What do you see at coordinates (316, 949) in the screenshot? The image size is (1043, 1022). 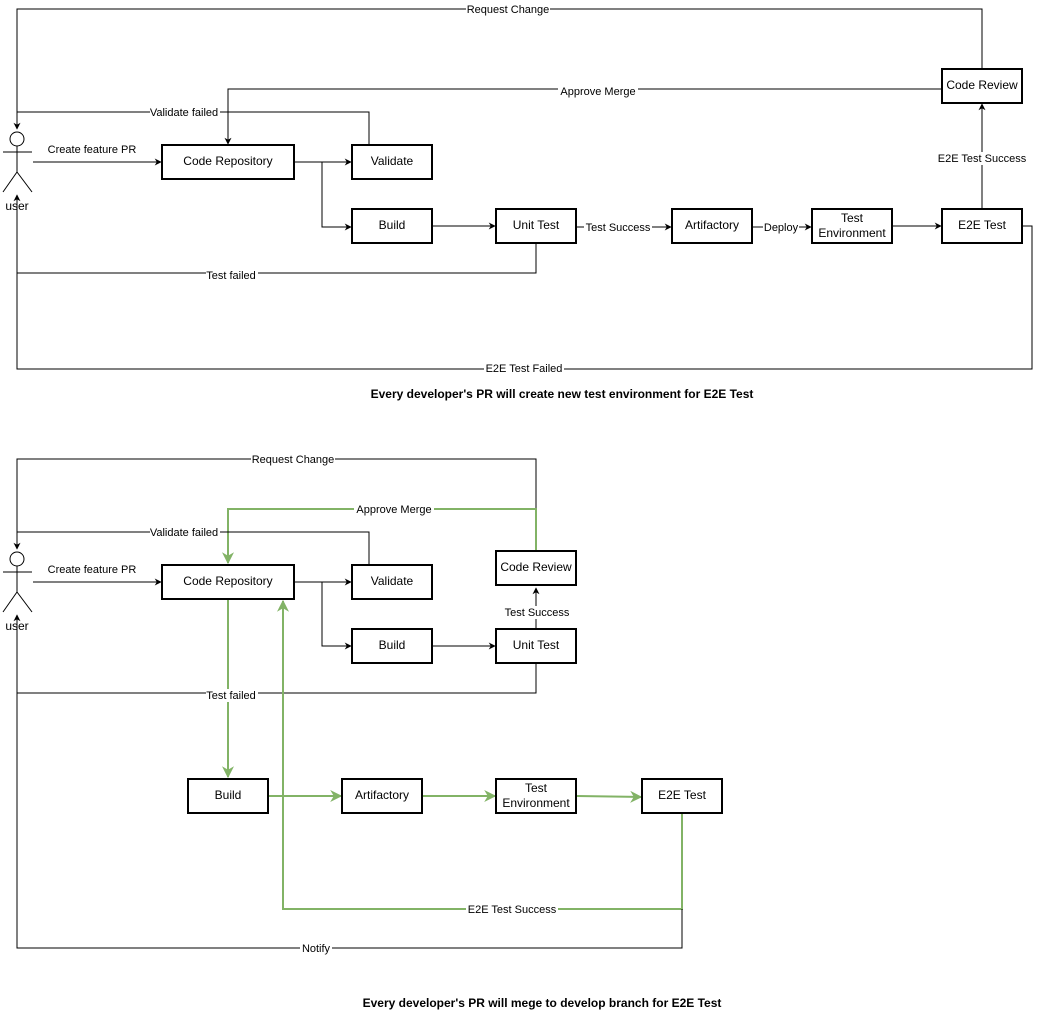 I see `edge-label: Notify` at bounding box center [316, 949].